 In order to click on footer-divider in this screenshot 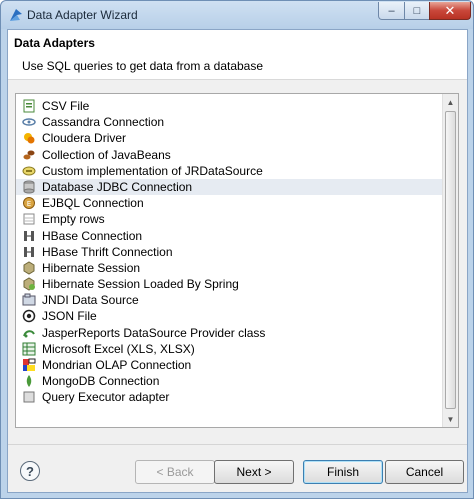, I will do `click(237, 444)`.